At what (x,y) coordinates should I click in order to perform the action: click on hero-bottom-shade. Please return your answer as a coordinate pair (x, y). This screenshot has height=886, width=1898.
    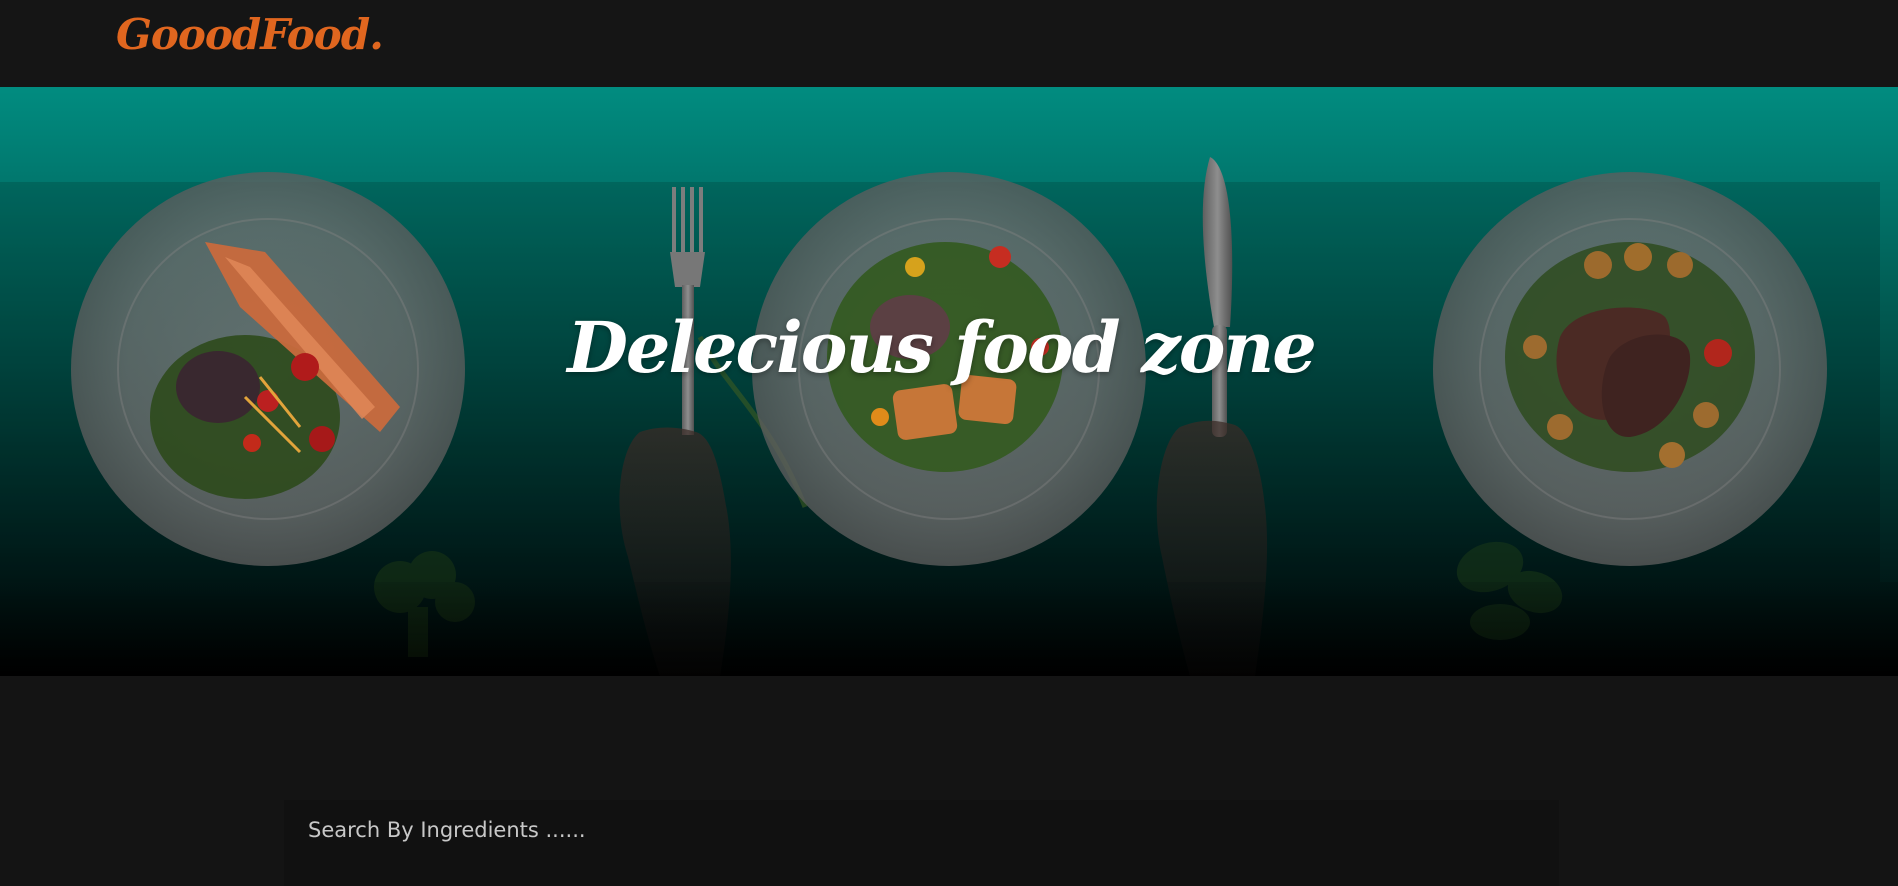
    Looking at the image, I should click on (949, 629).